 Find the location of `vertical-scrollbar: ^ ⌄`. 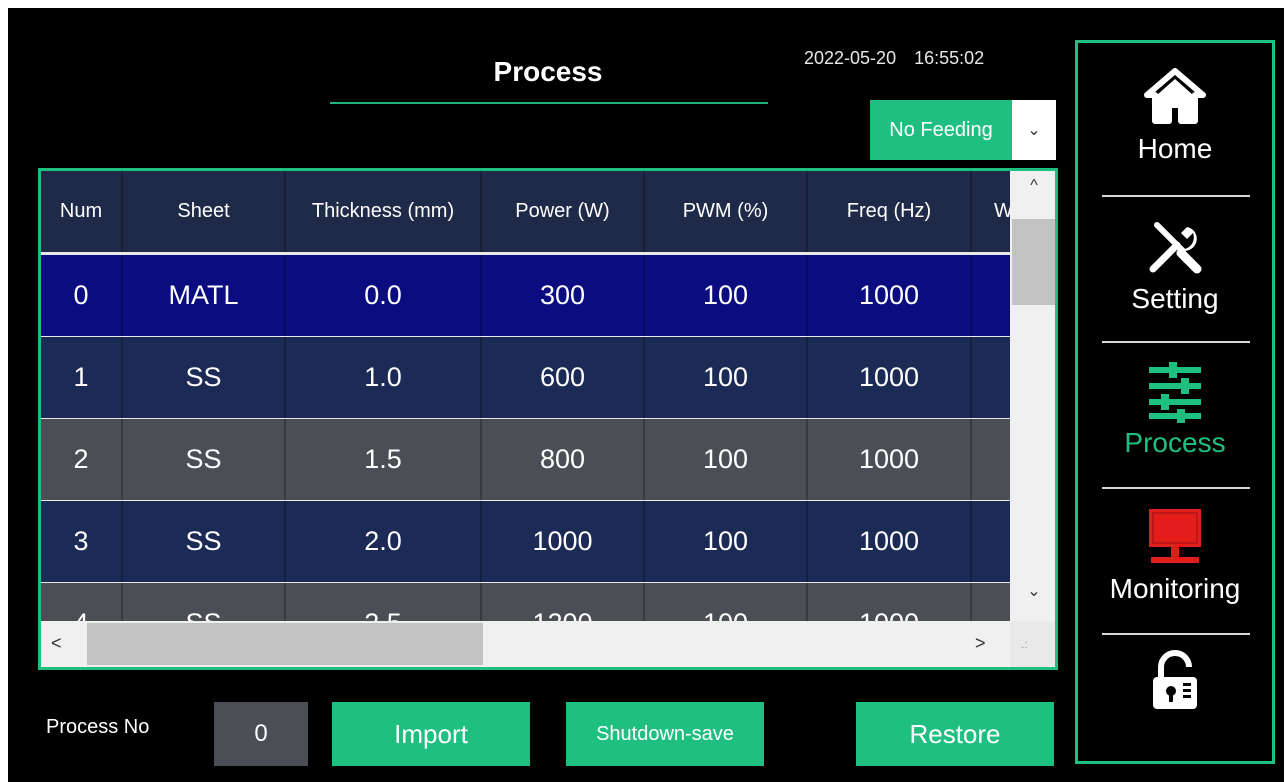

vertical-scrollbar: ^ ⌄ is located at coordinates (1032, 396).